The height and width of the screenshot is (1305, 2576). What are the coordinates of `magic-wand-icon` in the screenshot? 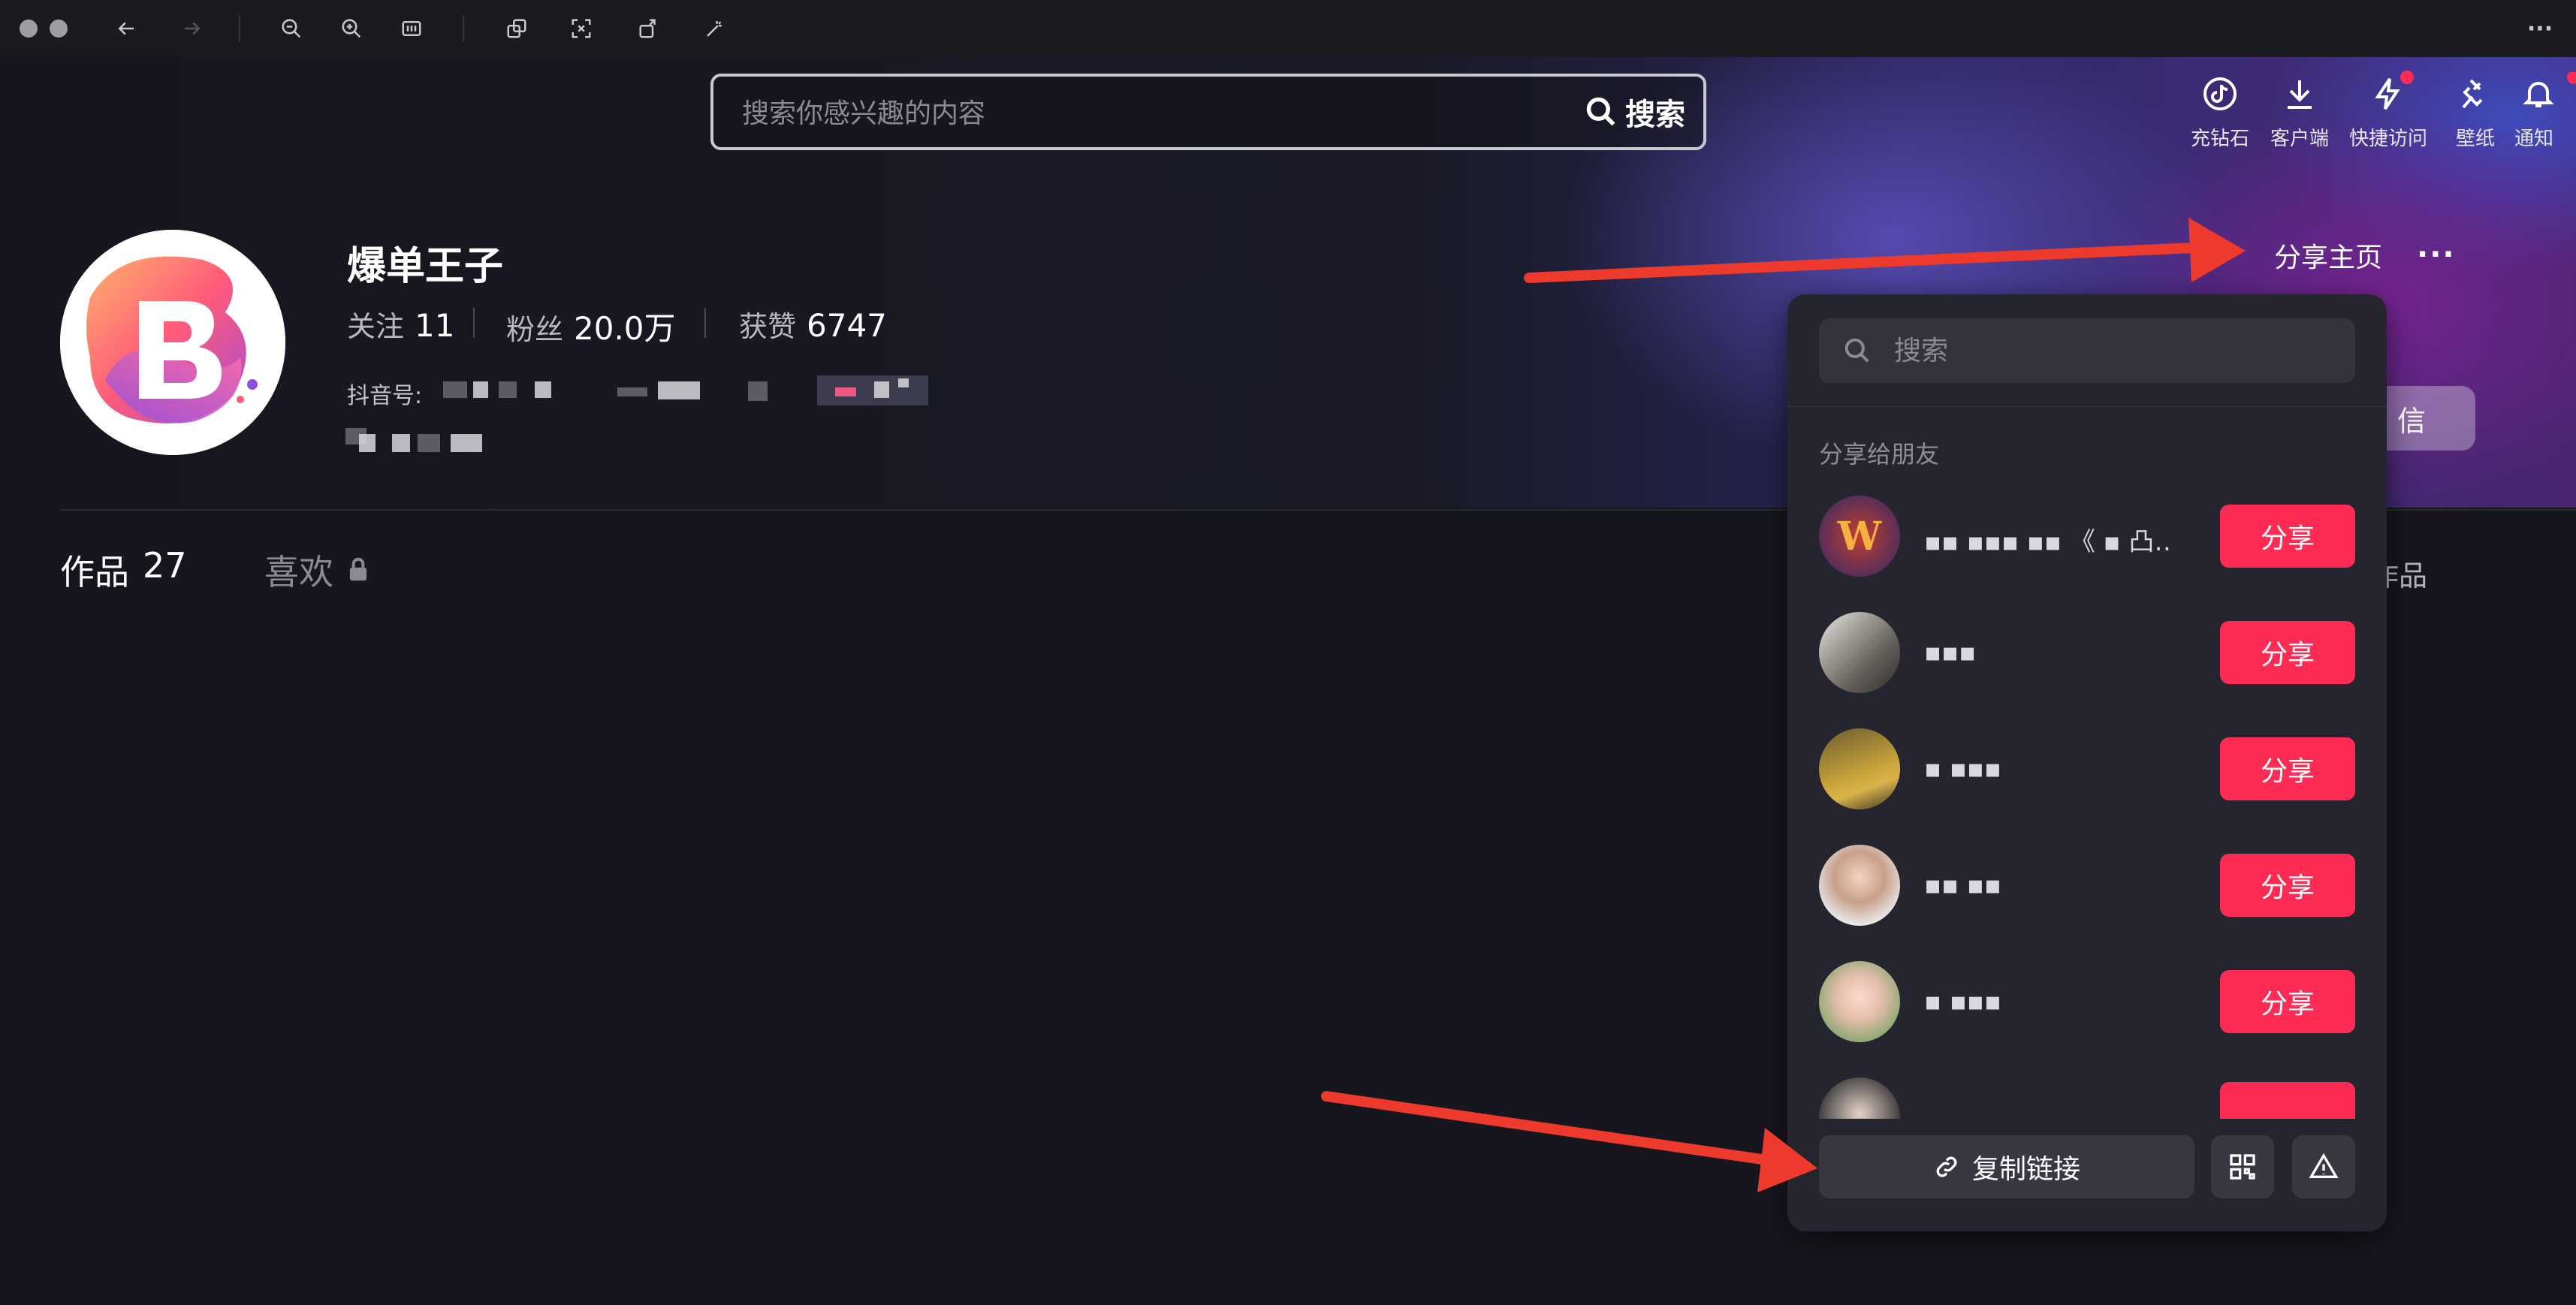 It's located at (715, 29).